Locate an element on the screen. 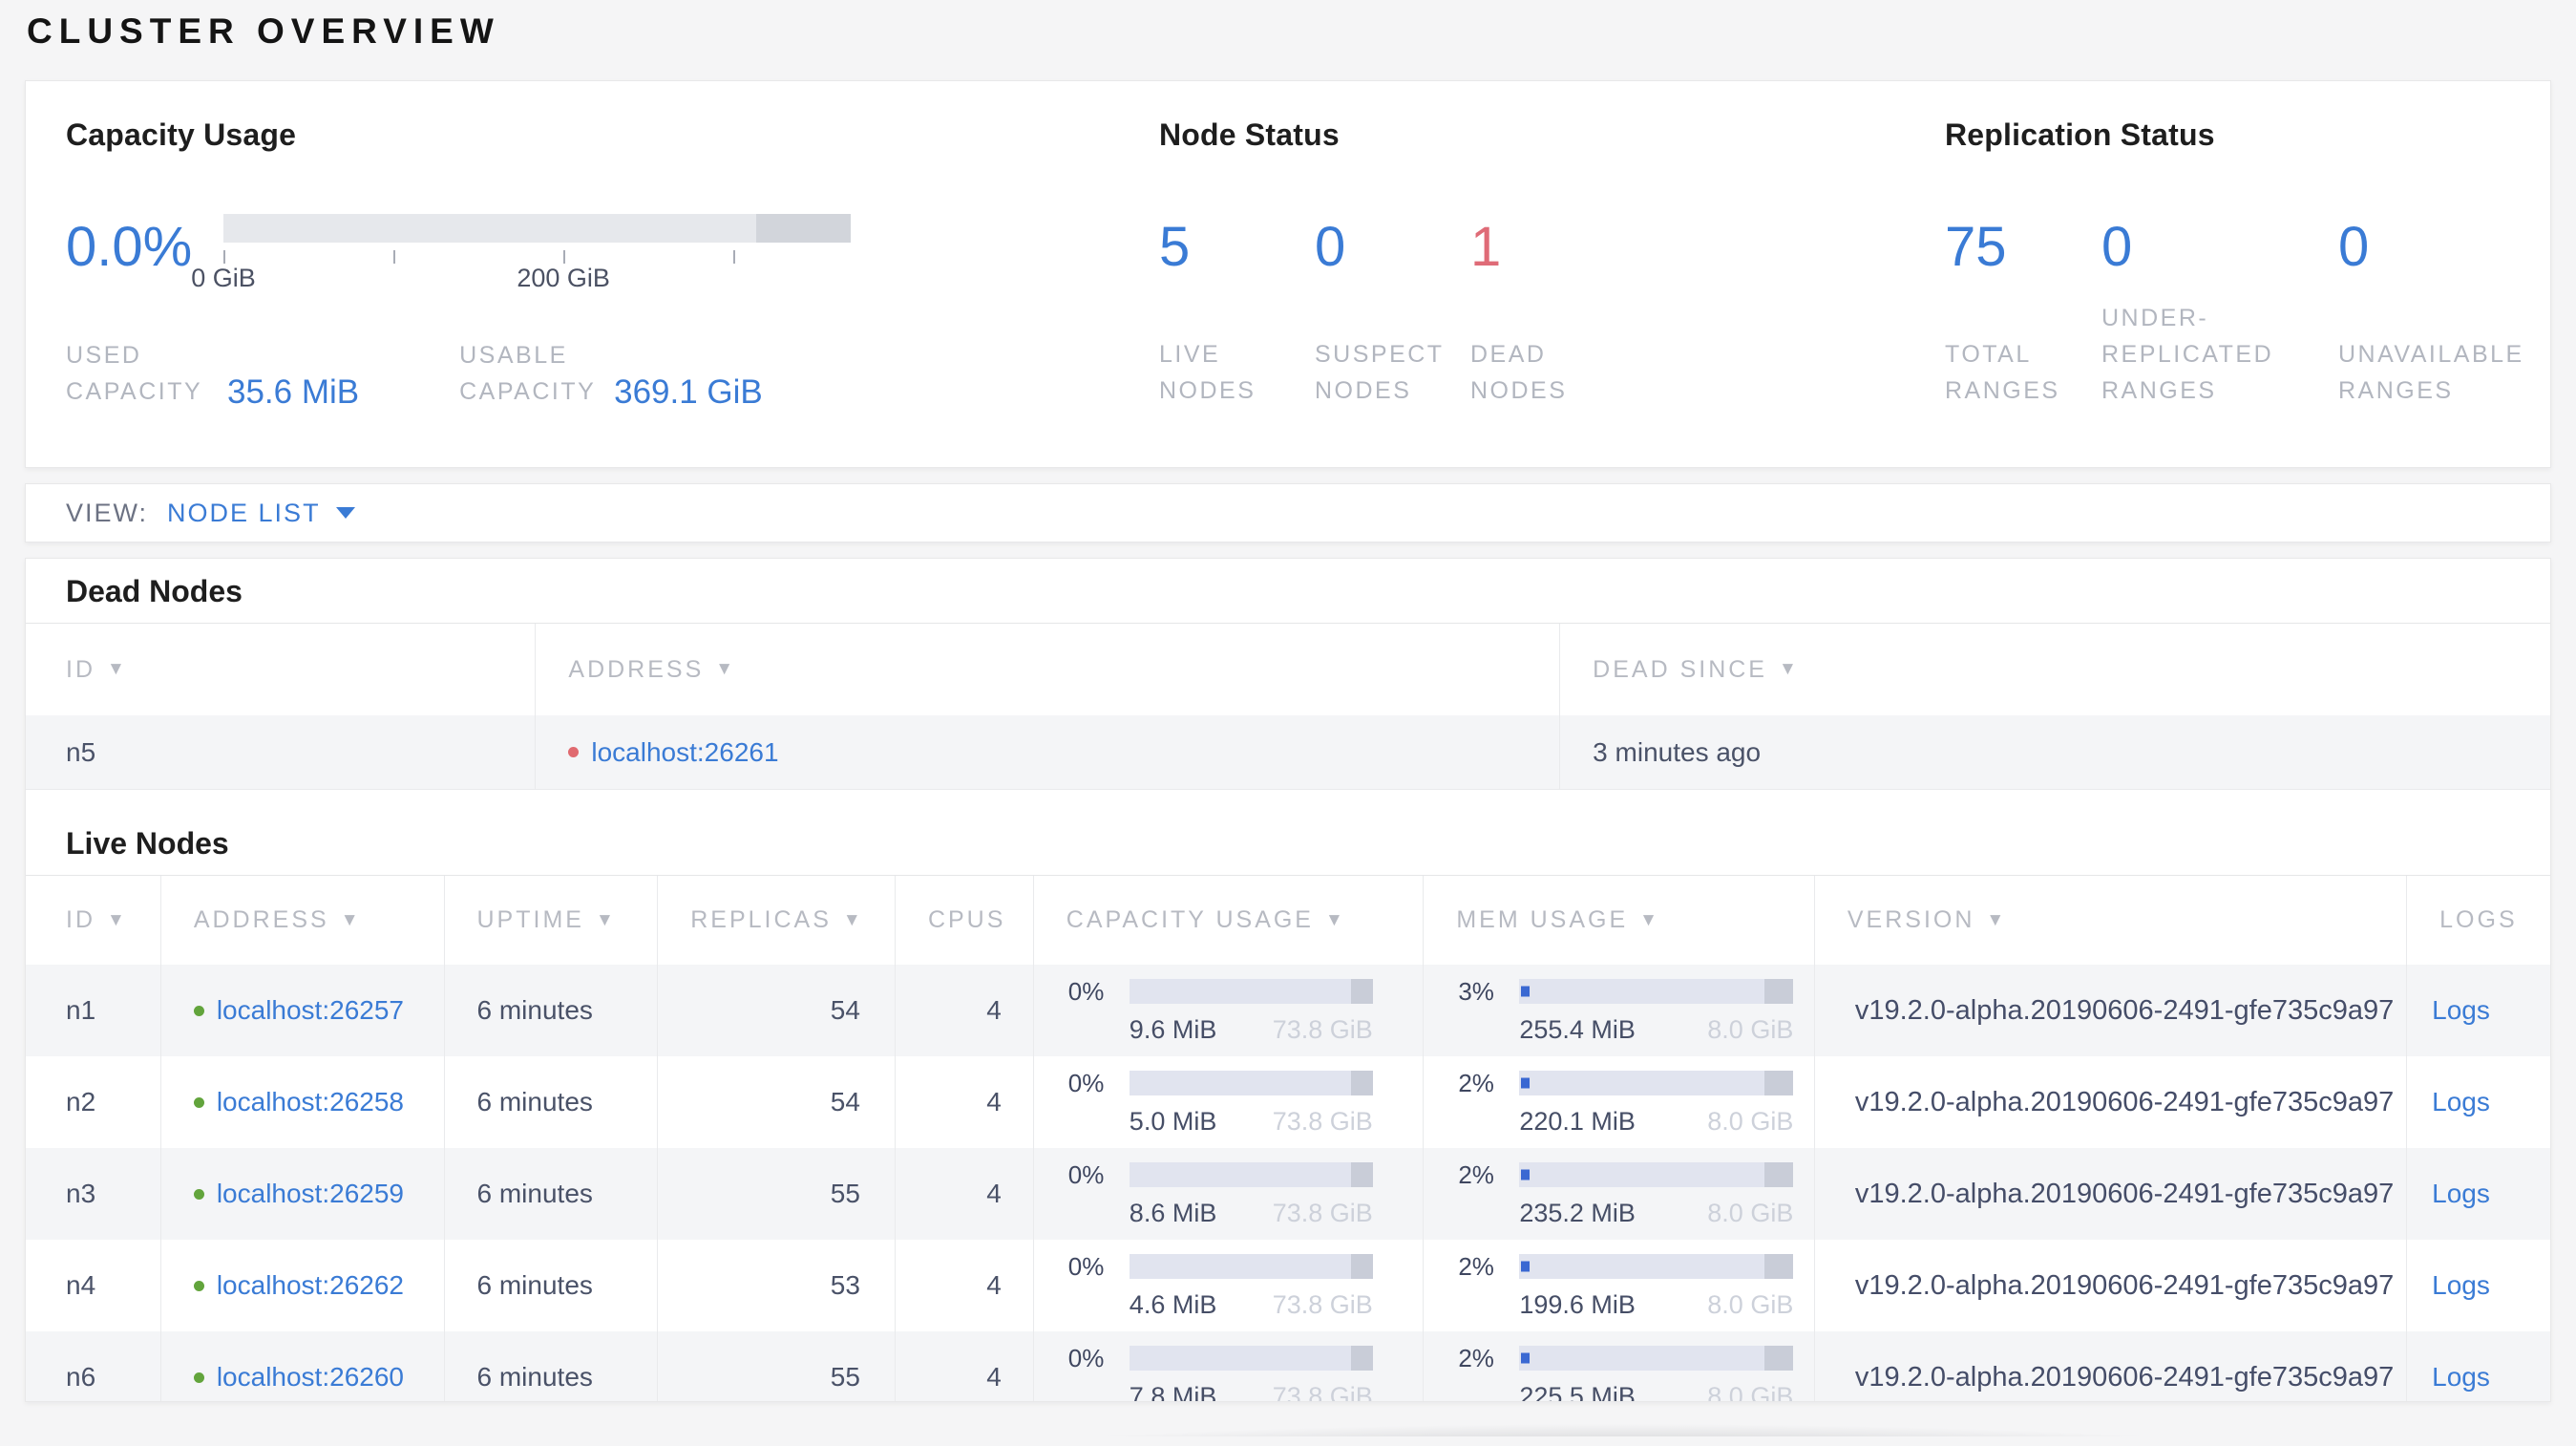 The image size is (2576, 1446). used-capacity-label: USED CAPACITY is located at coordinates (134, 373).